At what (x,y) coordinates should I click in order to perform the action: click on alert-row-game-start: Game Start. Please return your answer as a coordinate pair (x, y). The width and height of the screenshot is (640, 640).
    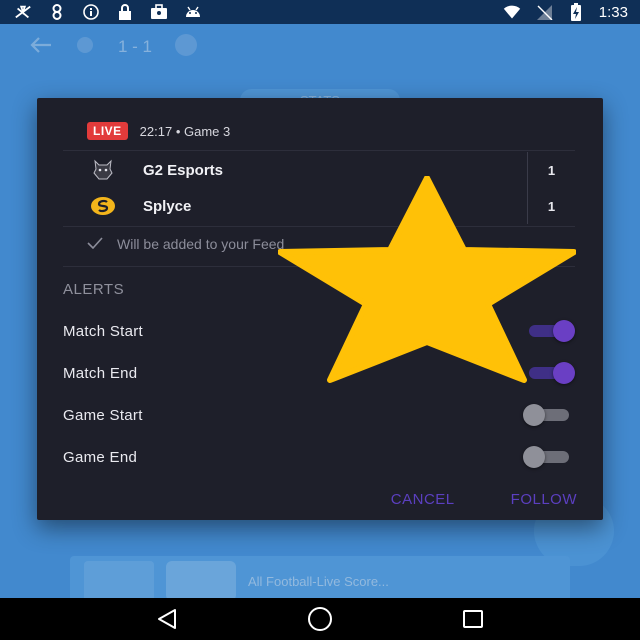
    Looking at the image, I should click on (319, 415).